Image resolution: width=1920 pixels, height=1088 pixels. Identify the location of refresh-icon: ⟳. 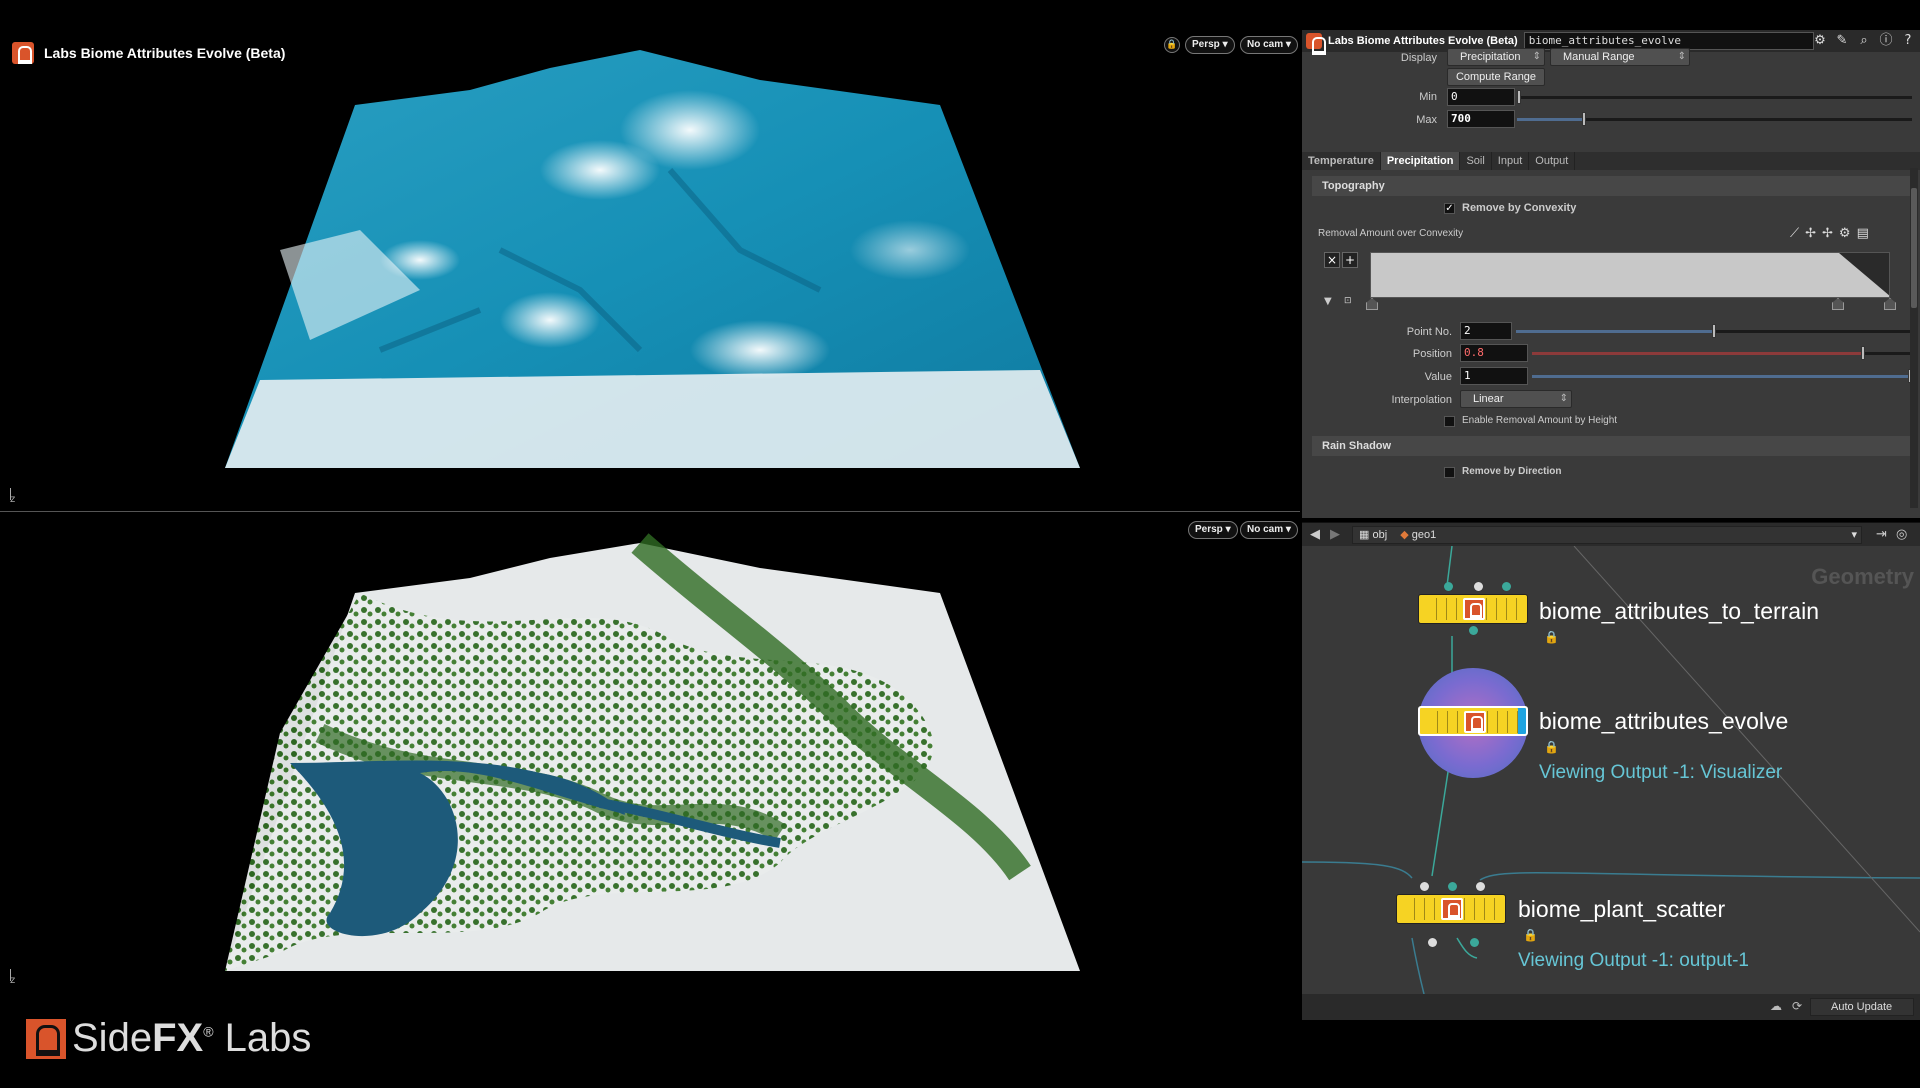
(1797, 1006).